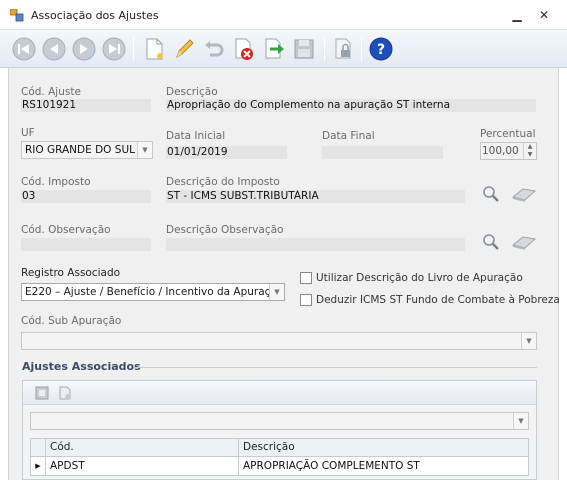  Describe the element at coordinates (38, 466) in the screenshot. I see `row-selector-icon: ▶` at that location.